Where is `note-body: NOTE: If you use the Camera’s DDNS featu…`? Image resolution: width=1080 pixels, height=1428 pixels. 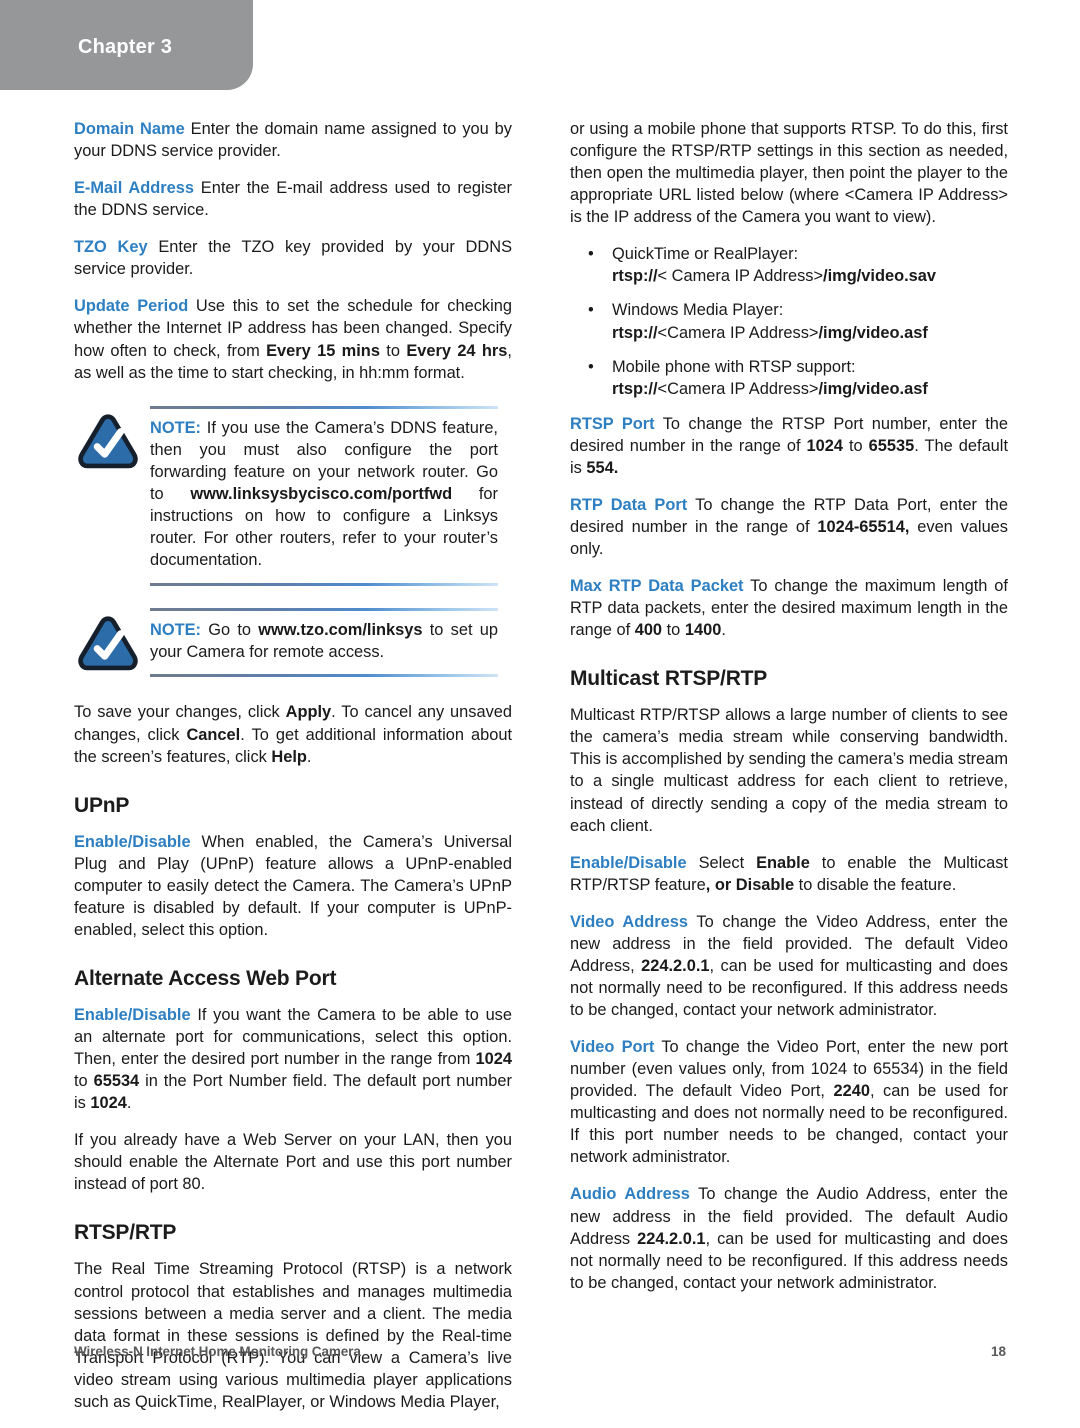 note-body: NOTE: If you use the Camera’s DDNS featu… is located at coordinates (324, 494).